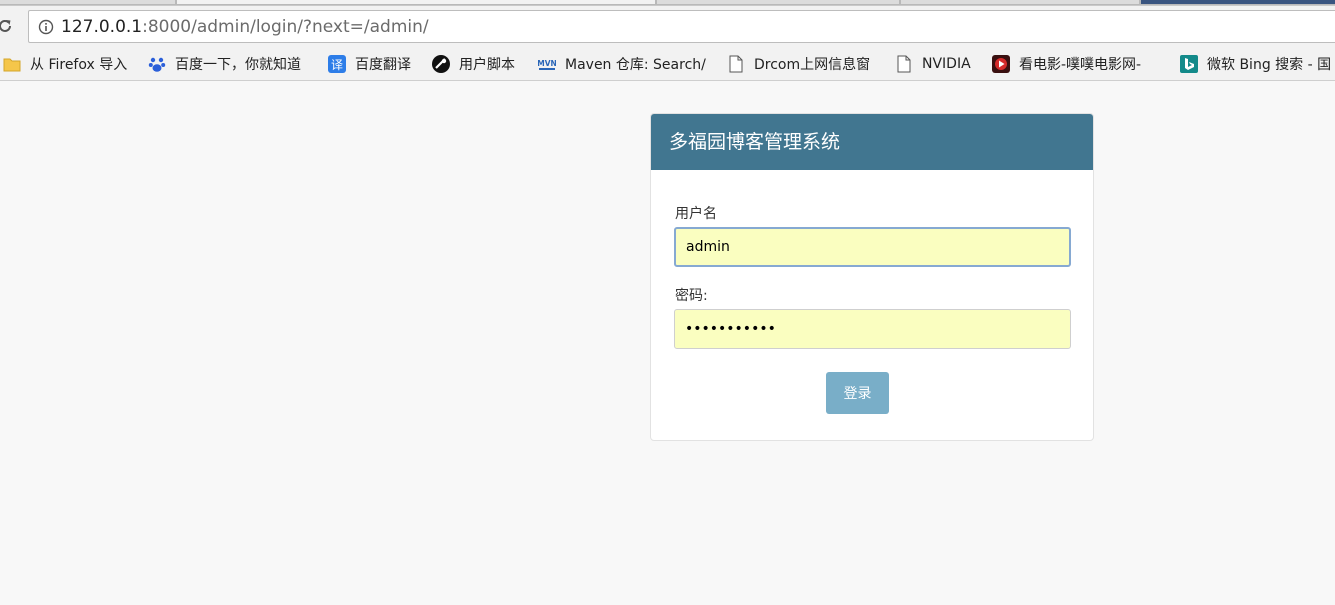 Image resolution: width=1335 pixels, height=605 pixels. What do you see at coordinates (7, 26) in the screenshot?
I see `reload-icon` at bounding box center [7, 26].